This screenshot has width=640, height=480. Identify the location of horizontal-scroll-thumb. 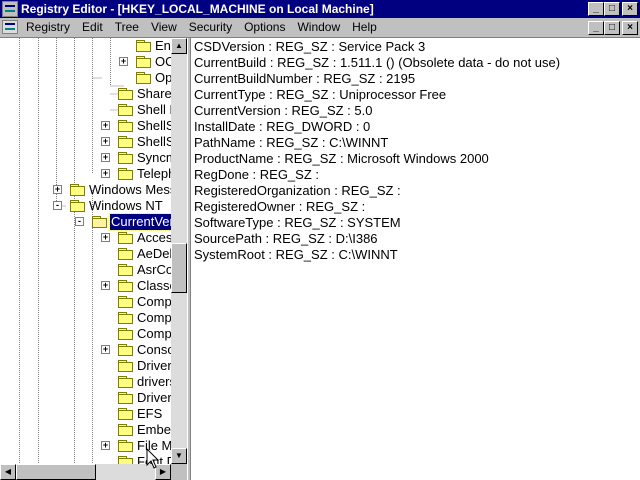
(56, 472).